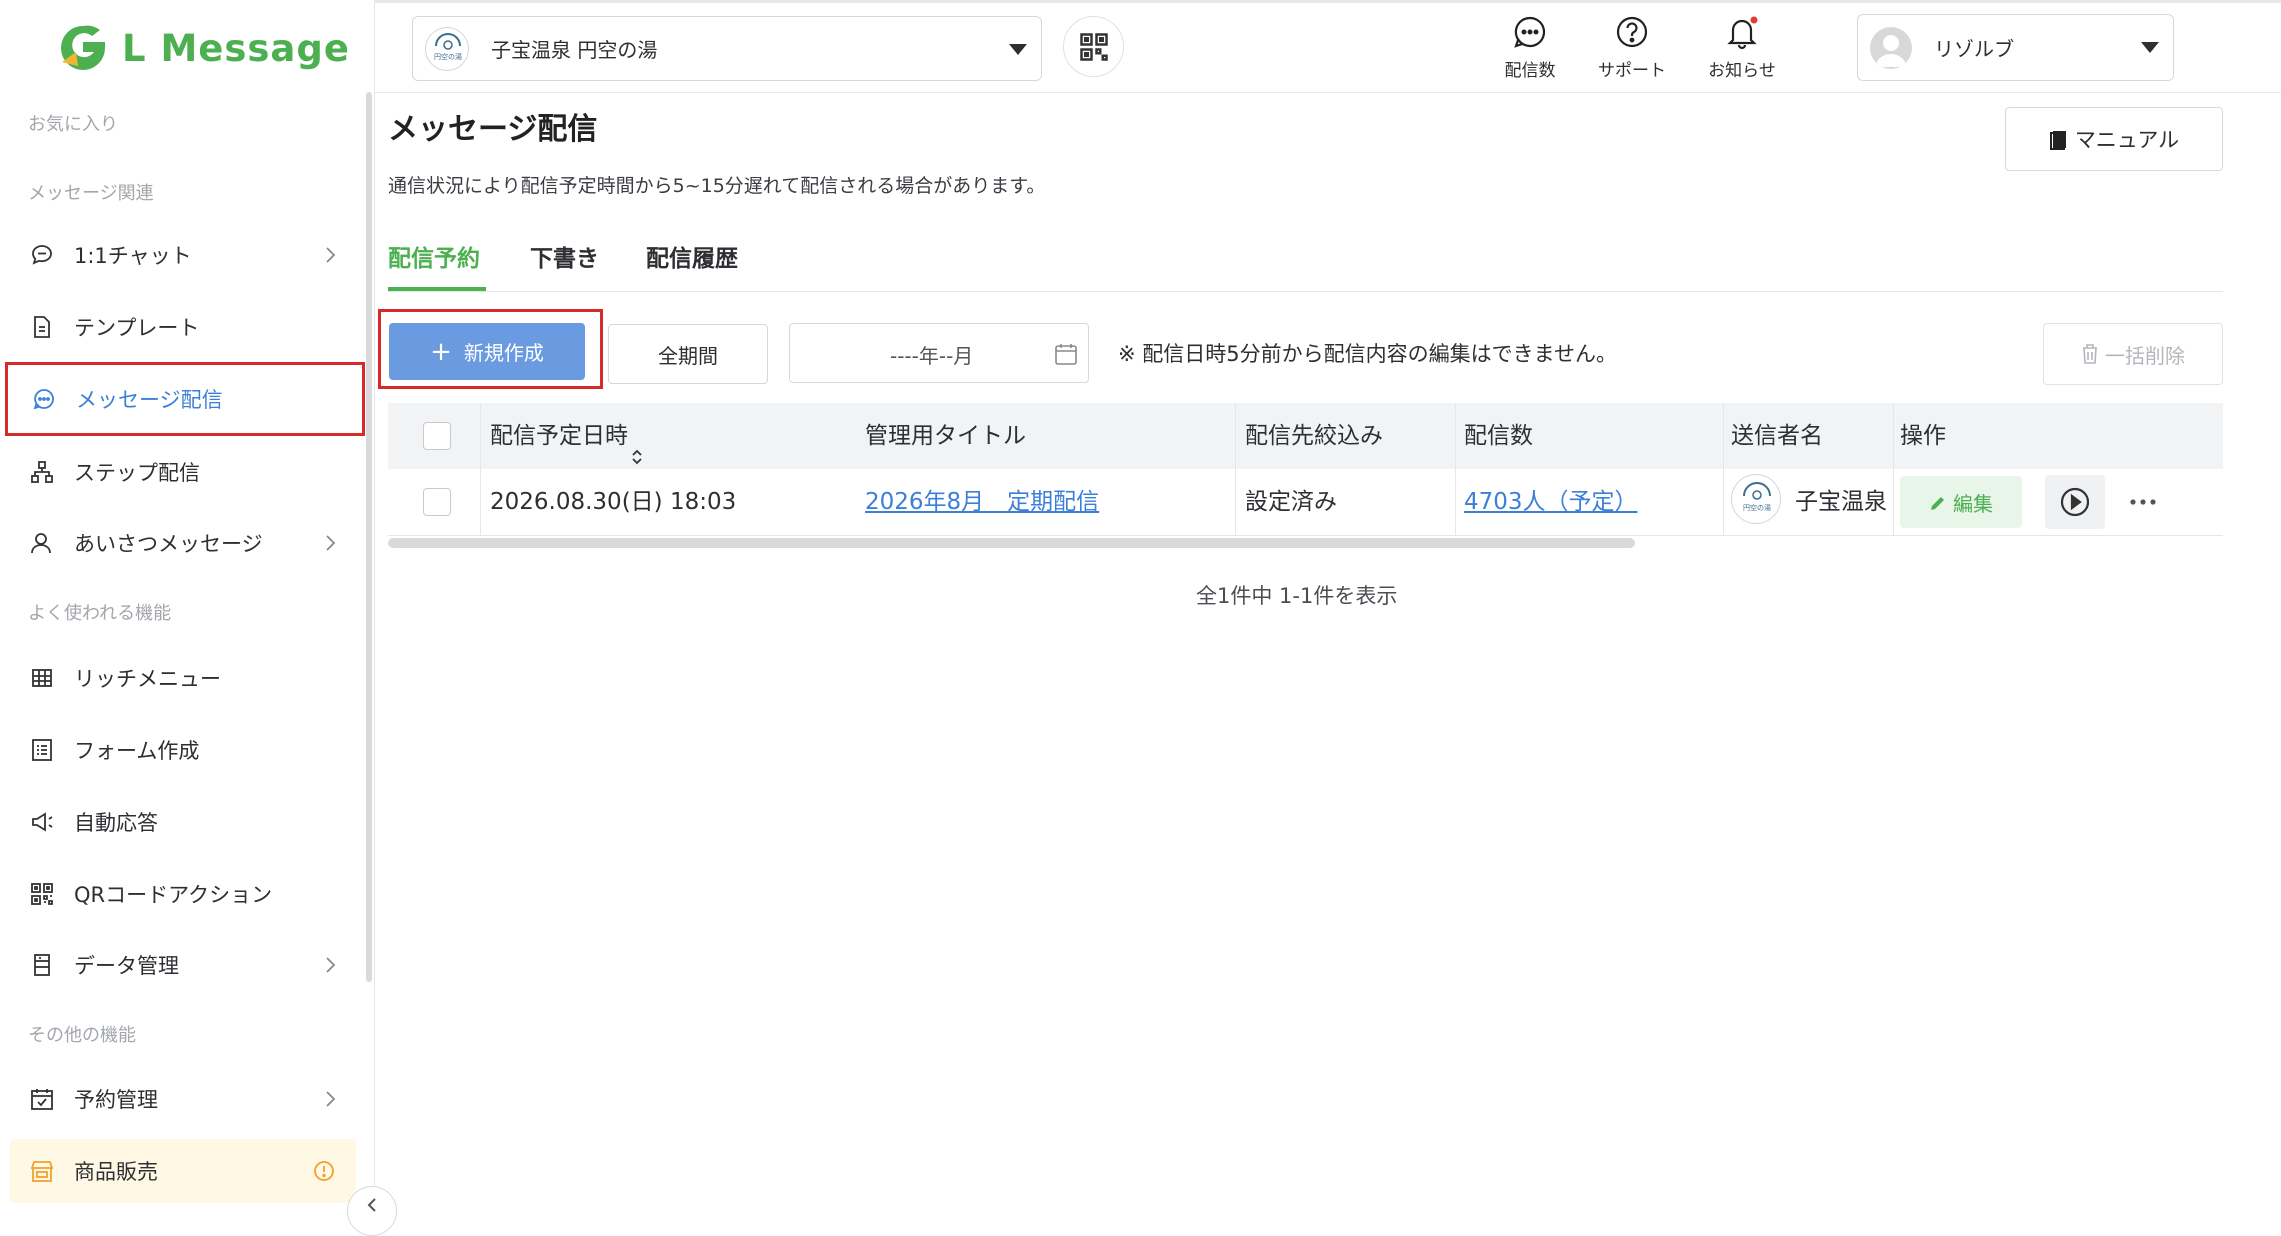  I want to click on sidebar-item-label: フォーム作成, so click(137, 751).